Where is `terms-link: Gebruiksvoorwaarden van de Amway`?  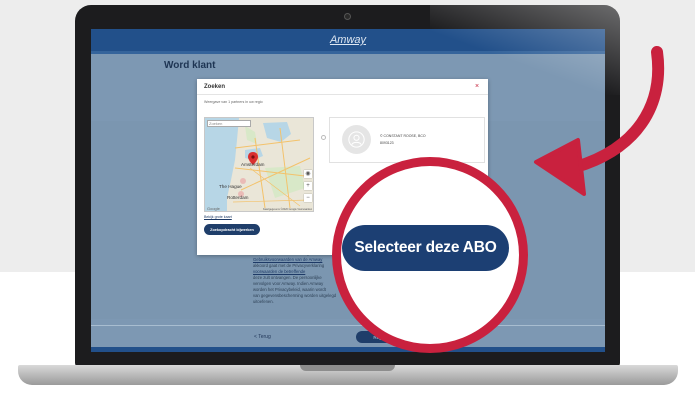
terms-link: Gebruiksvoorwaarden van de Amway is located at coordinates (287, 259).